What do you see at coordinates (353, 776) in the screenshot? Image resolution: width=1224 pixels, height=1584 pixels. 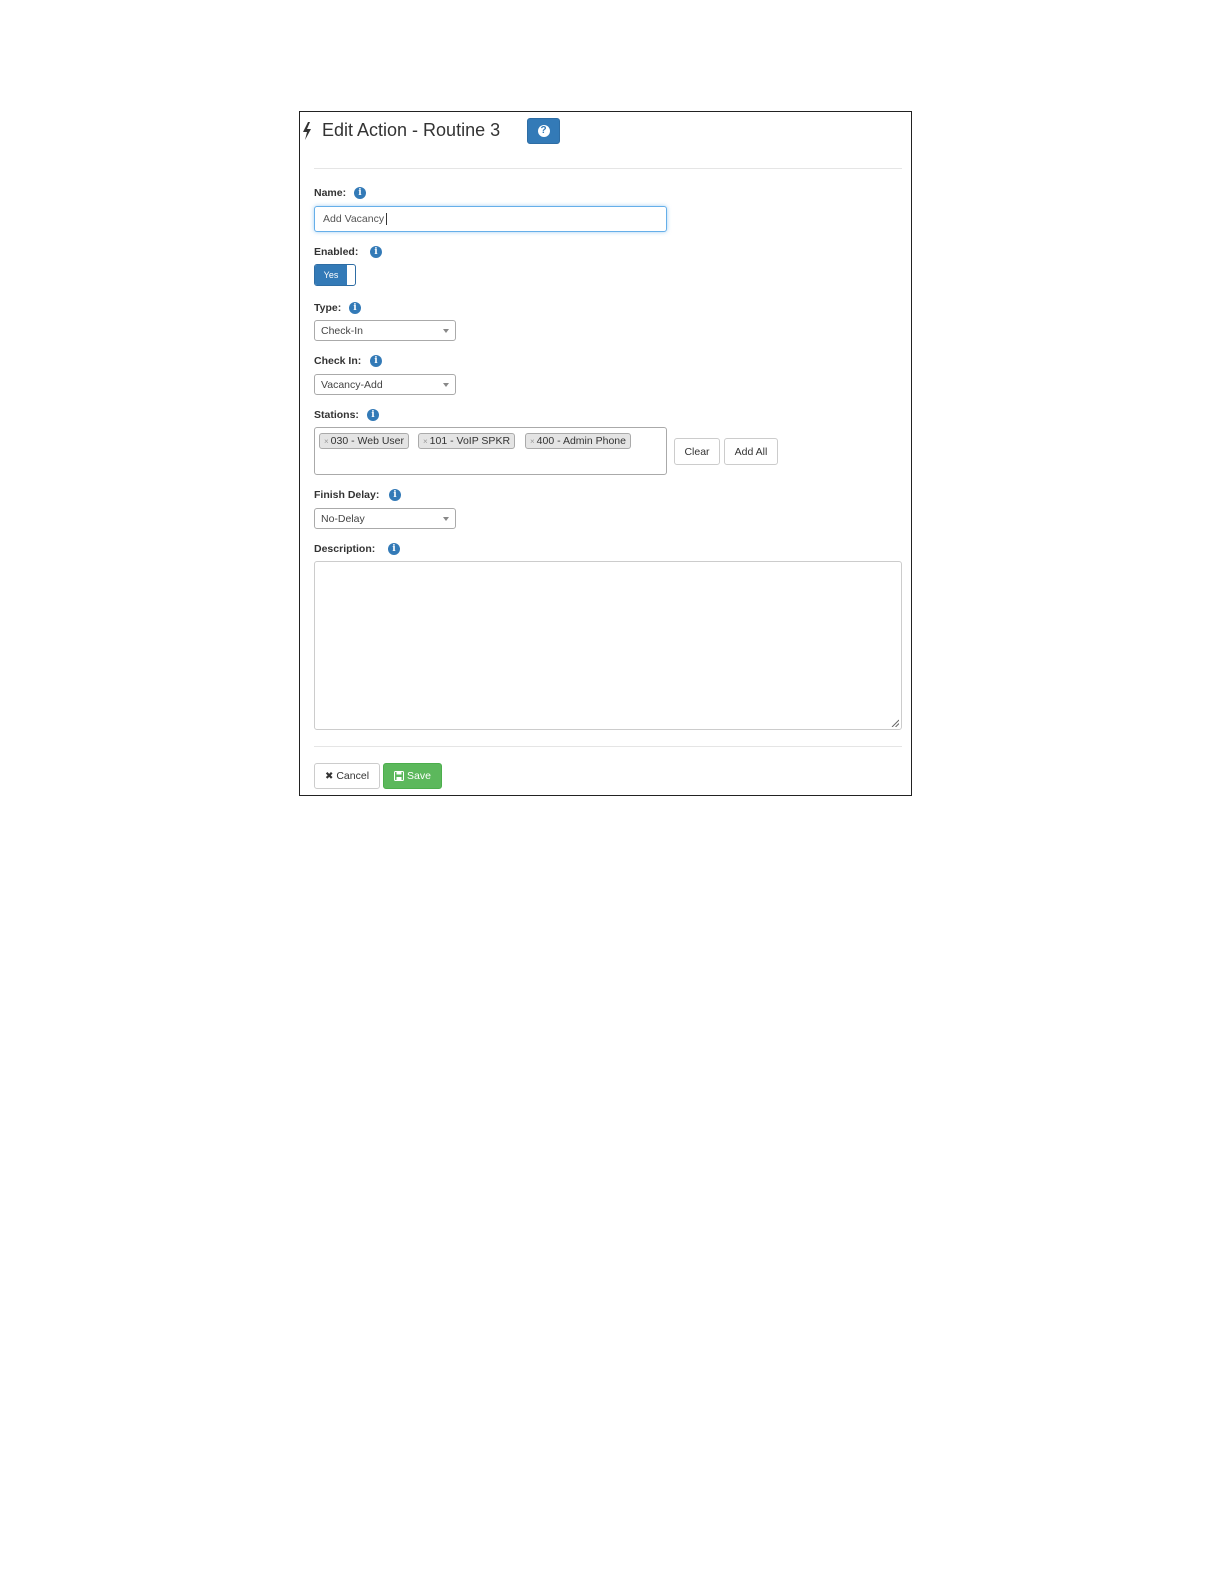 I see `cancel-button-label: Cancel` at bounding box center [353, 776].